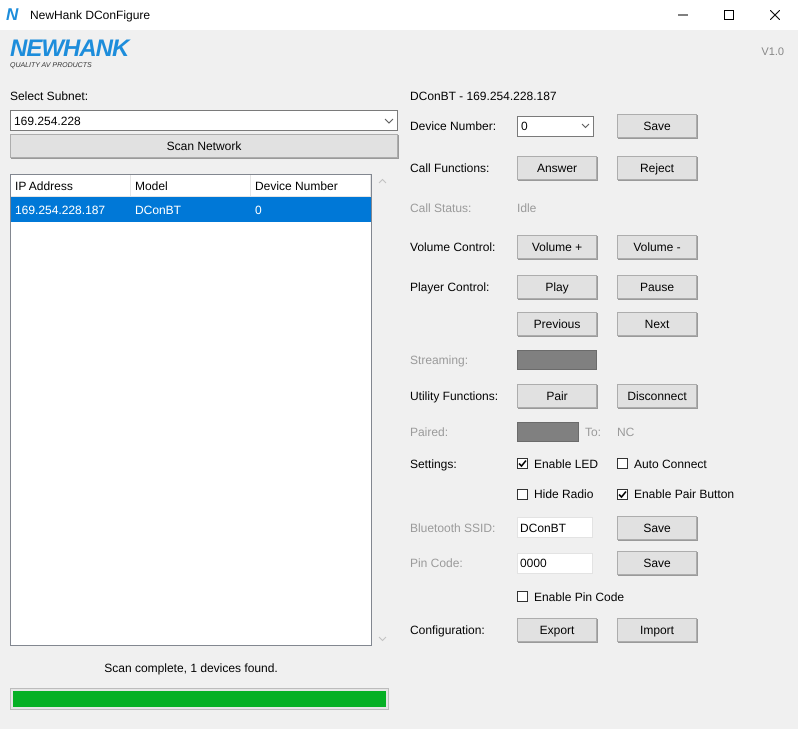 The height and width of the screenshot is (729, 798). I want to click on table-cell-text: 0, so click(258, 210).